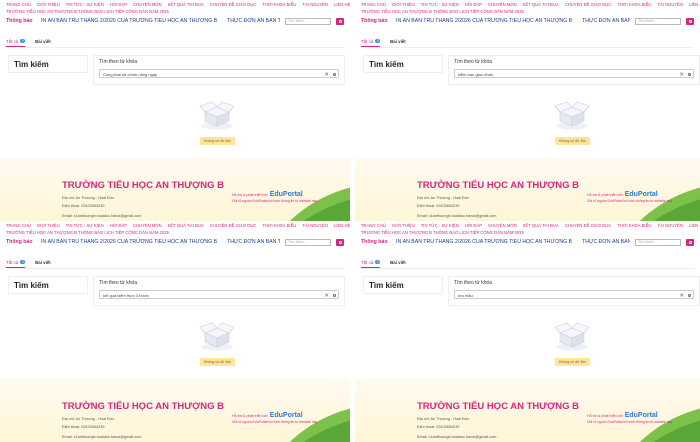 The image size is (700, 442). I want to click on announcement-label: Thông báo, so click(374, 21).